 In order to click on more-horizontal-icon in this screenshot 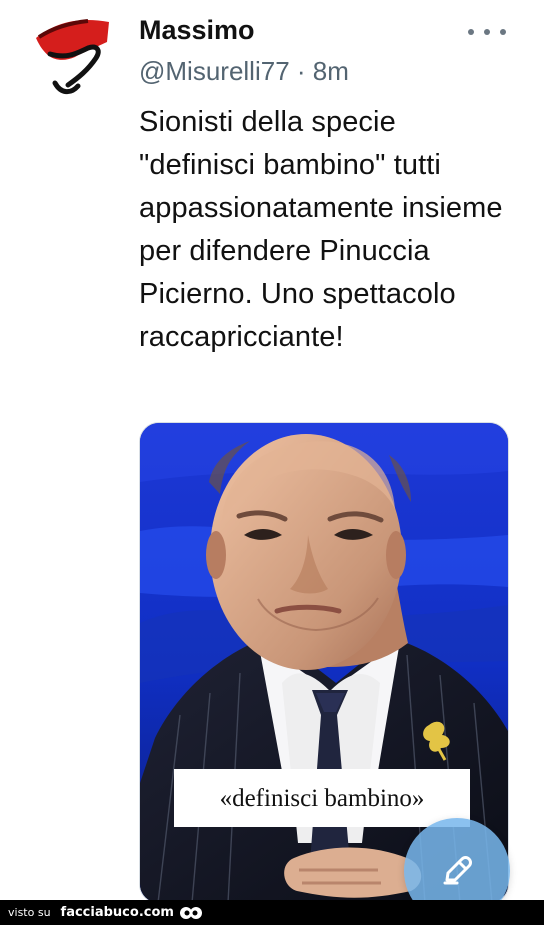, I will do `click(487, 32)`.